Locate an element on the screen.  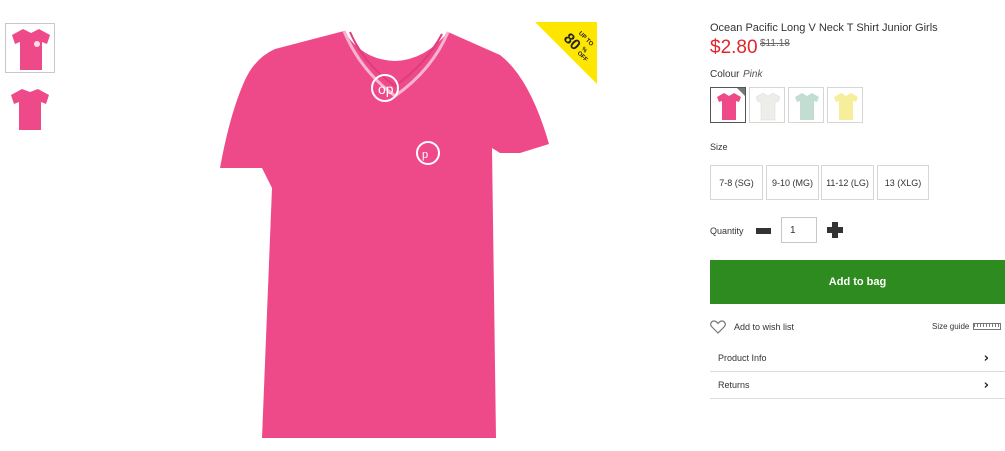
discount-badge: UP TO 80 % OFF is located at coordinates (566, 53).